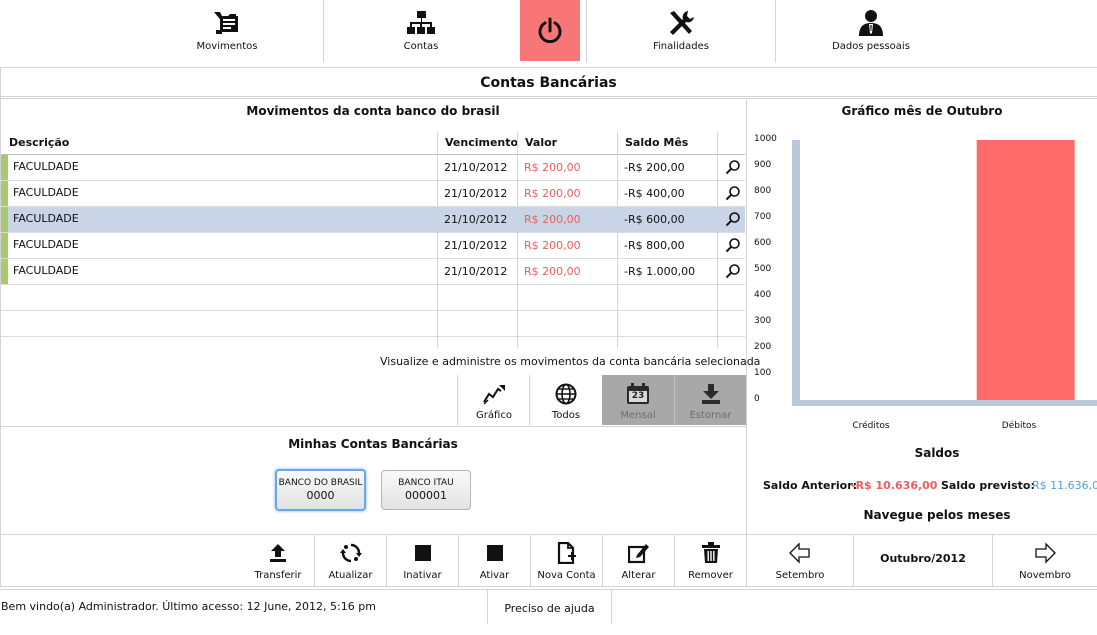 The width and height of the screenshot is (1097, 635). I want to click on next-month-button: Novembro, so click(1045, 561).